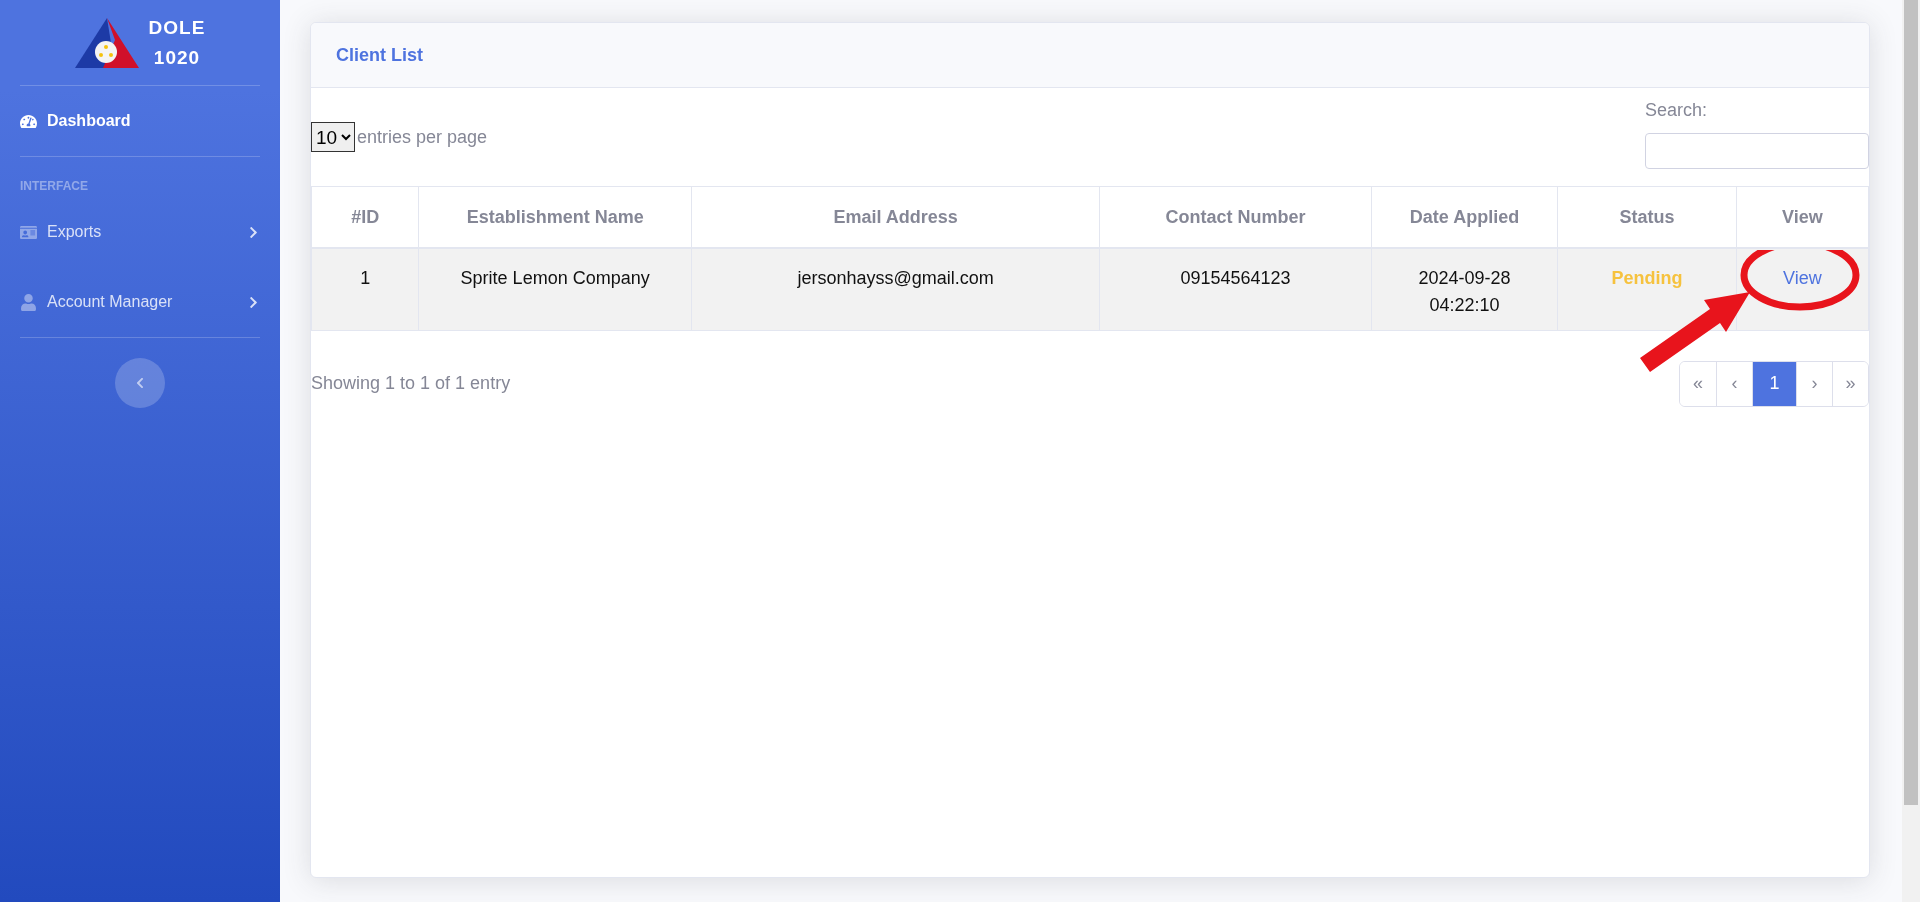  I want to click on table-cell: 1, so click(365, 289).